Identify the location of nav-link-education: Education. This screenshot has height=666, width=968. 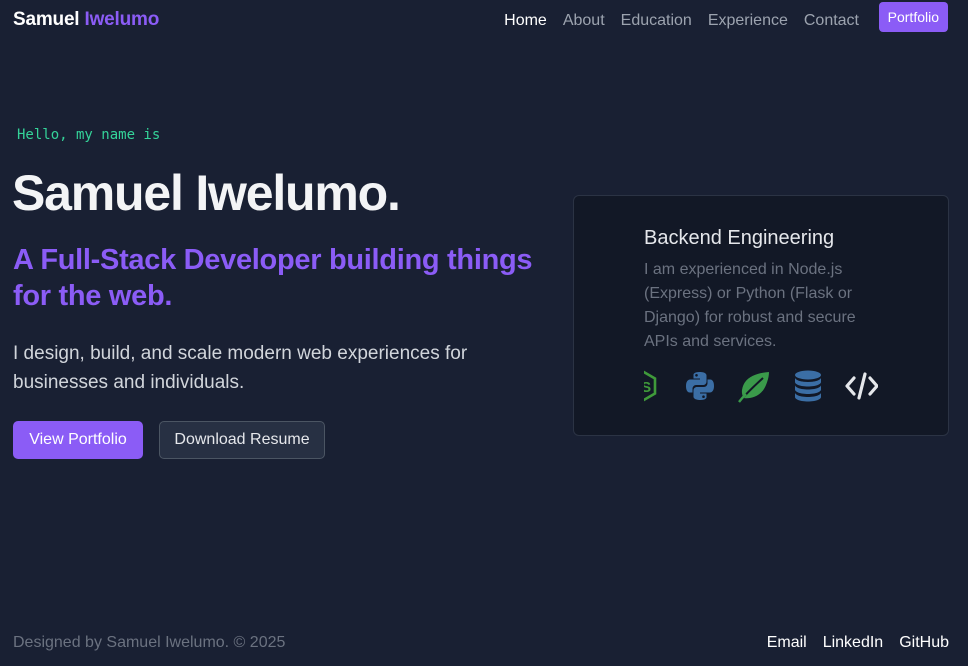
(656, 21).